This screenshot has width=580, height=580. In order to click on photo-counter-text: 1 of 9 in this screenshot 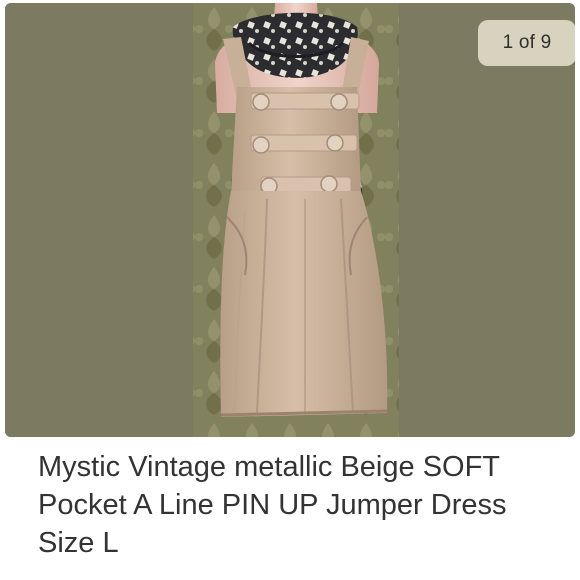, I will do `click(527, 42)`.